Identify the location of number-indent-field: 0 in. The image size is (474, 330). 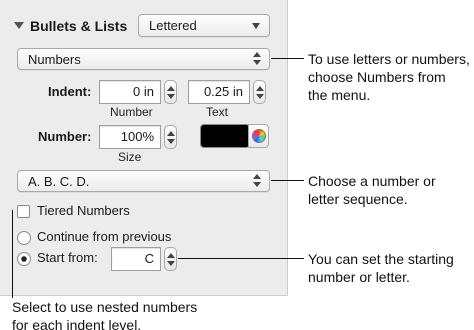
(130, 92).